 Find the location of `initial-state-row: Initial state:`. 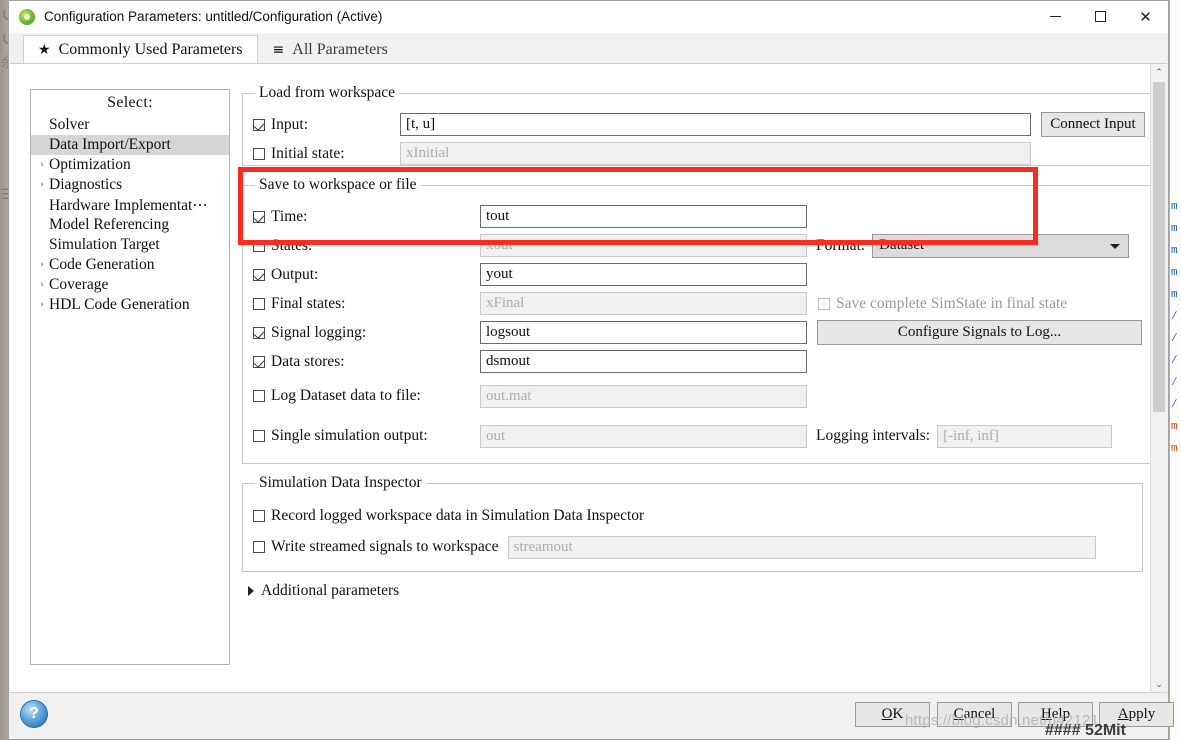

initial-state-row: Initial state: is located at coordinates (699, 153).